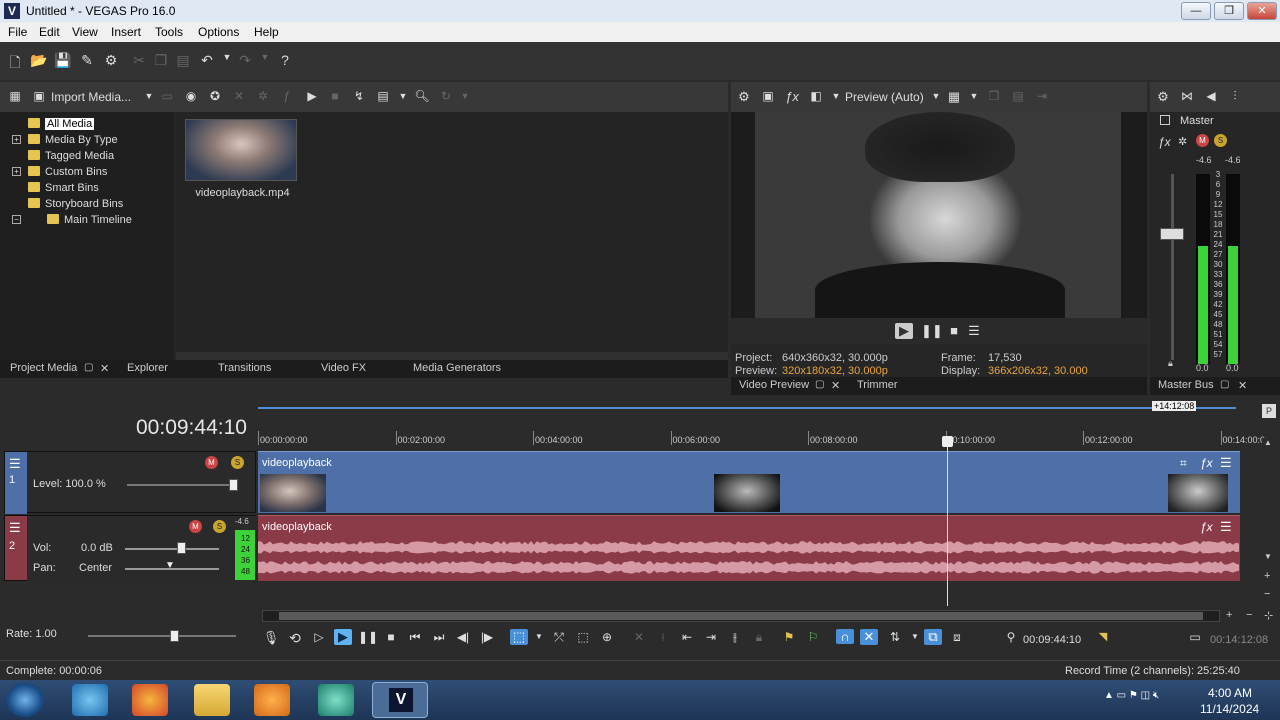 The height and width of the screenshot is (720, 1280). What do you see at coordinates (16, 219) in the screenshot?
I see `collapse-storyboard-bins-icon: −` at bounding box center [16, 219].